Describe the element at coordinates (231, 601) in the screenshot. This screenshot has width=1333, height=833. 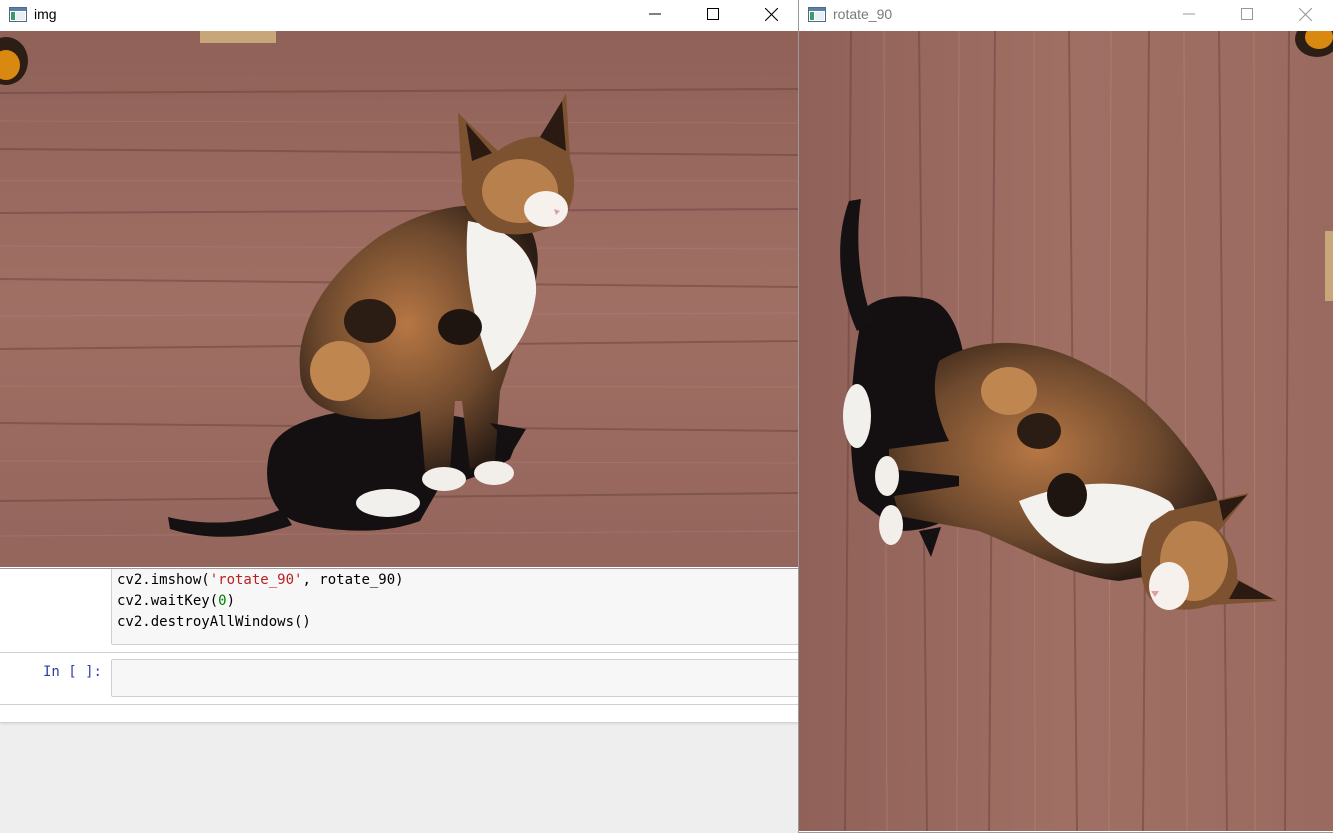
I see `code-token: )` at that location.